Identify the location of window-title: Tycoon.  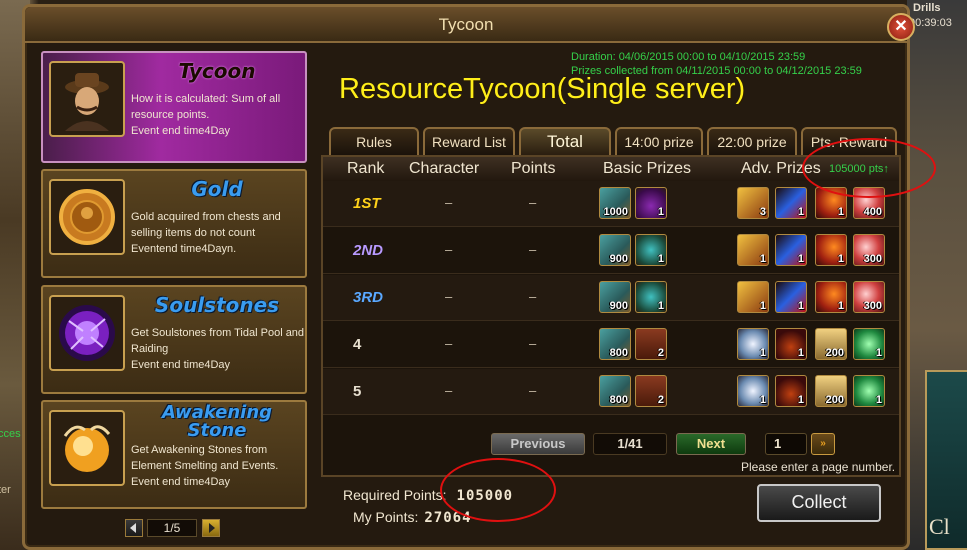
(466, 24).